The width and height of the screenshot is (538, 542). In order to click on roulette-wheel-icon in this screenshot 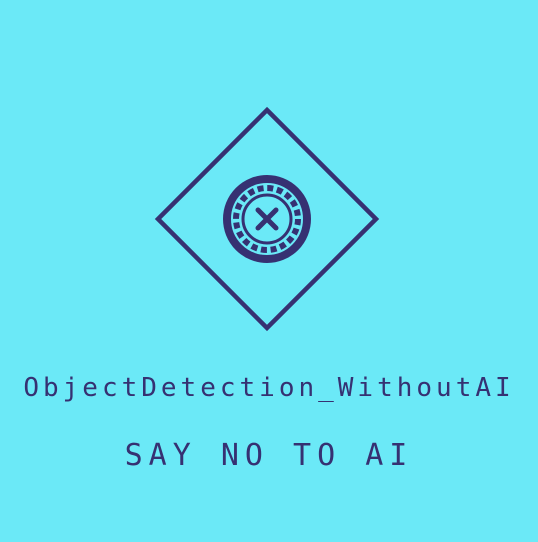, I will do `click(267, 219)`.